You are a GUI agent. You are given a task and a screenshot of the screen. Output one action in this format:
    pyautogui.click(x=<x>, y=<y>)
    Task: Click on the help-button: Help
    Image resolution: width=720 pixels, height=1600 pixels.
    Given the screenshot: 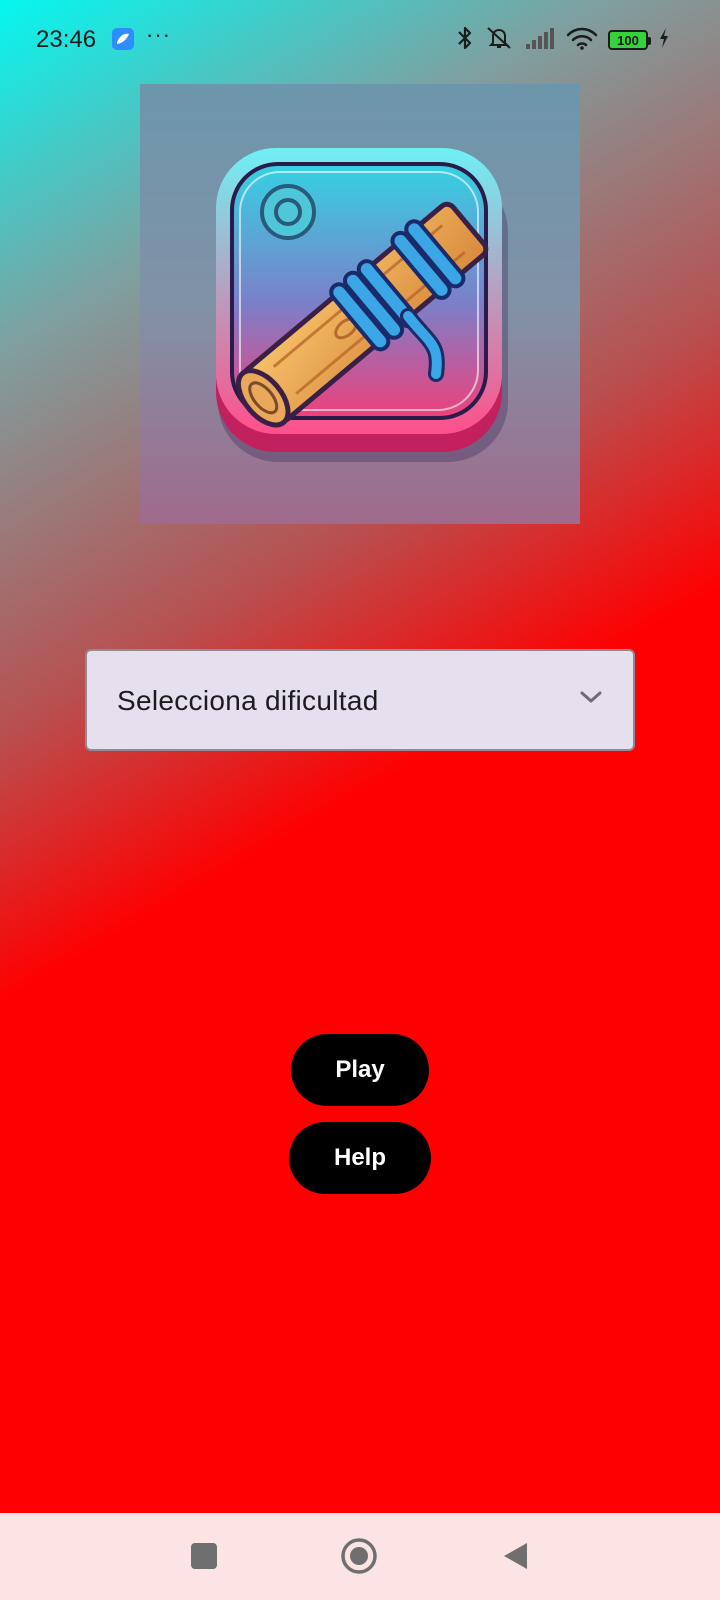 What is the action you would take?
    pyautogui.click(x=360, y=1158)
    